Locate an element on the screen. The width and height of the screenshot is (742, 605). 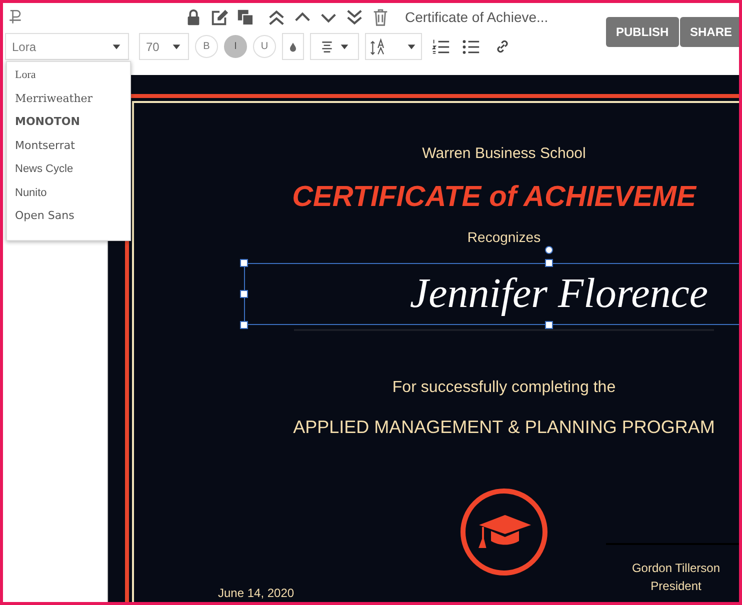
link-icon is located at coordinates (502, 46).